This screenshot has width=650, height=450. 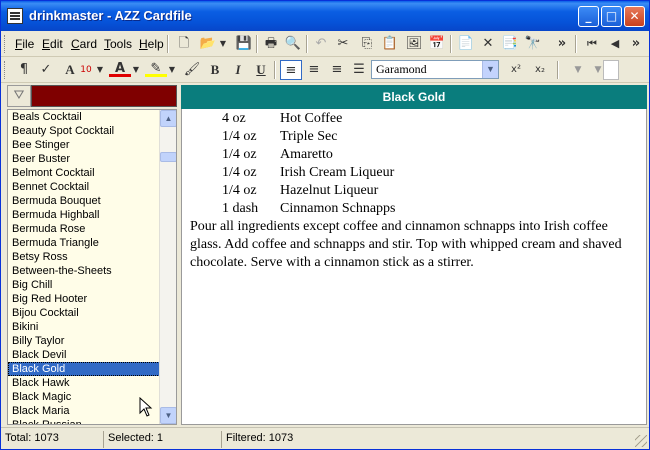 What do you see at coordinates (84, 369) in the screenshot?
I see `list-item: Black Gold` at bounding box center [84, 369].